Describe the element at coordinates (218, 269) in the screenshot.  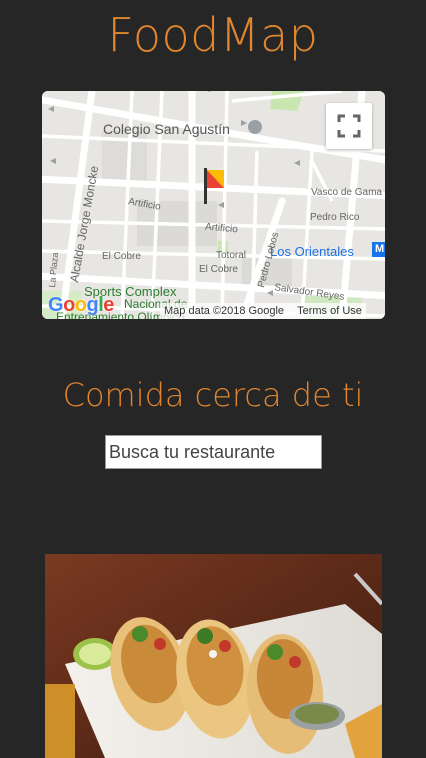
I see `map-label-el-cobre-2: El Cobre` at that location.